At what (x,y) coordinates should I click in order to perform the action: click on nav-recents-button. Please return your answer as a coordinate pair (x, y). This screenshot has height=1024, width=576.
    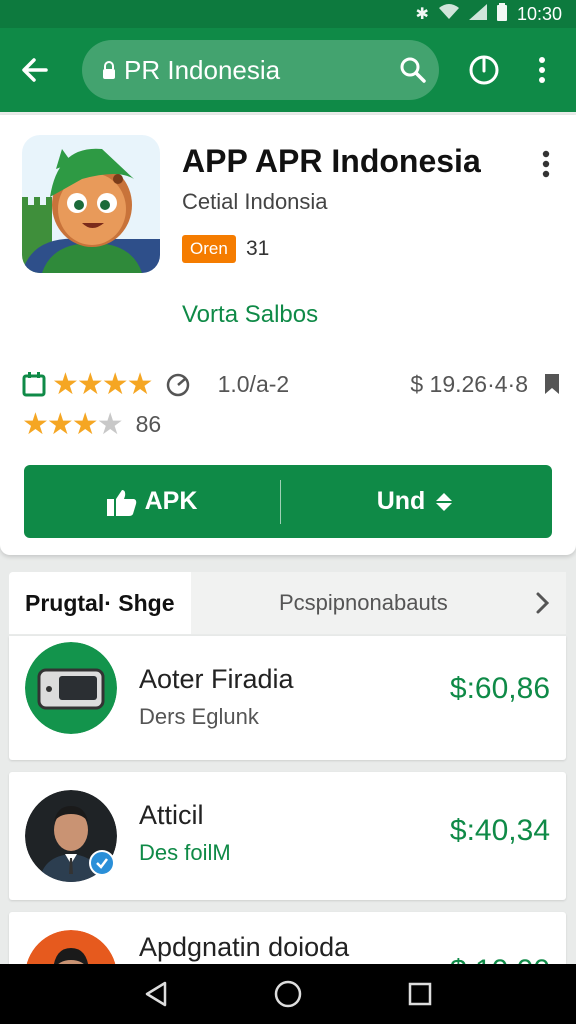
    Looking at the image, I should click on (420, 994).